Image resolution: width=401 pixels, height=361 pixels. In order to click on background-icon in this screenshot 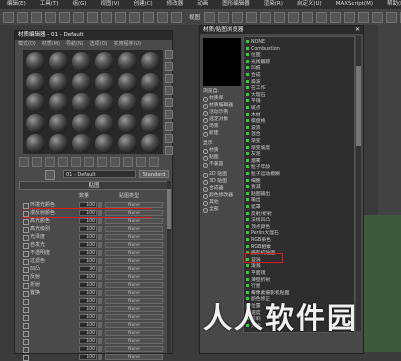, I will do `click(169, 78)`.